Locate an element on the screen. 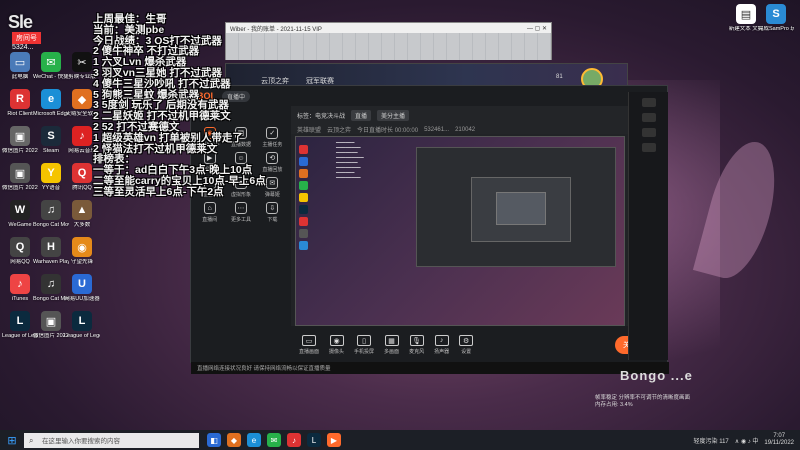  control-button: ♪ 扬声器 is located at coordinates (441, 345).